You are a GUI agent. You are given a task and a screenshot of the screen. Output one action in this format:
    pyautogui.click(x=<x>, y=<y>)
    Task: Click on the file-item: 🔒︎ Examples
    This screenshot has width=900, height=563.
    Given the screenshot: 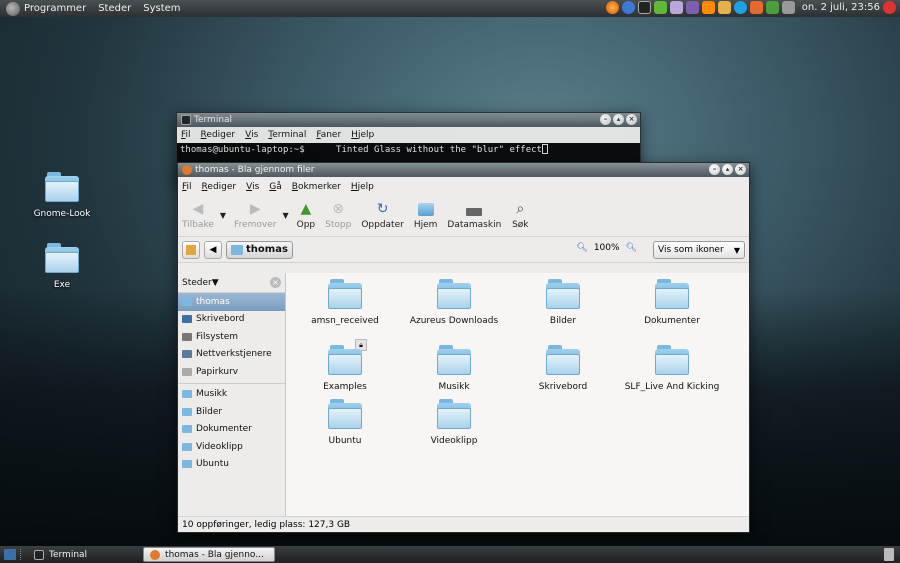 What is the action you would take?
    pyautogui.click(x=345, y=365)
    